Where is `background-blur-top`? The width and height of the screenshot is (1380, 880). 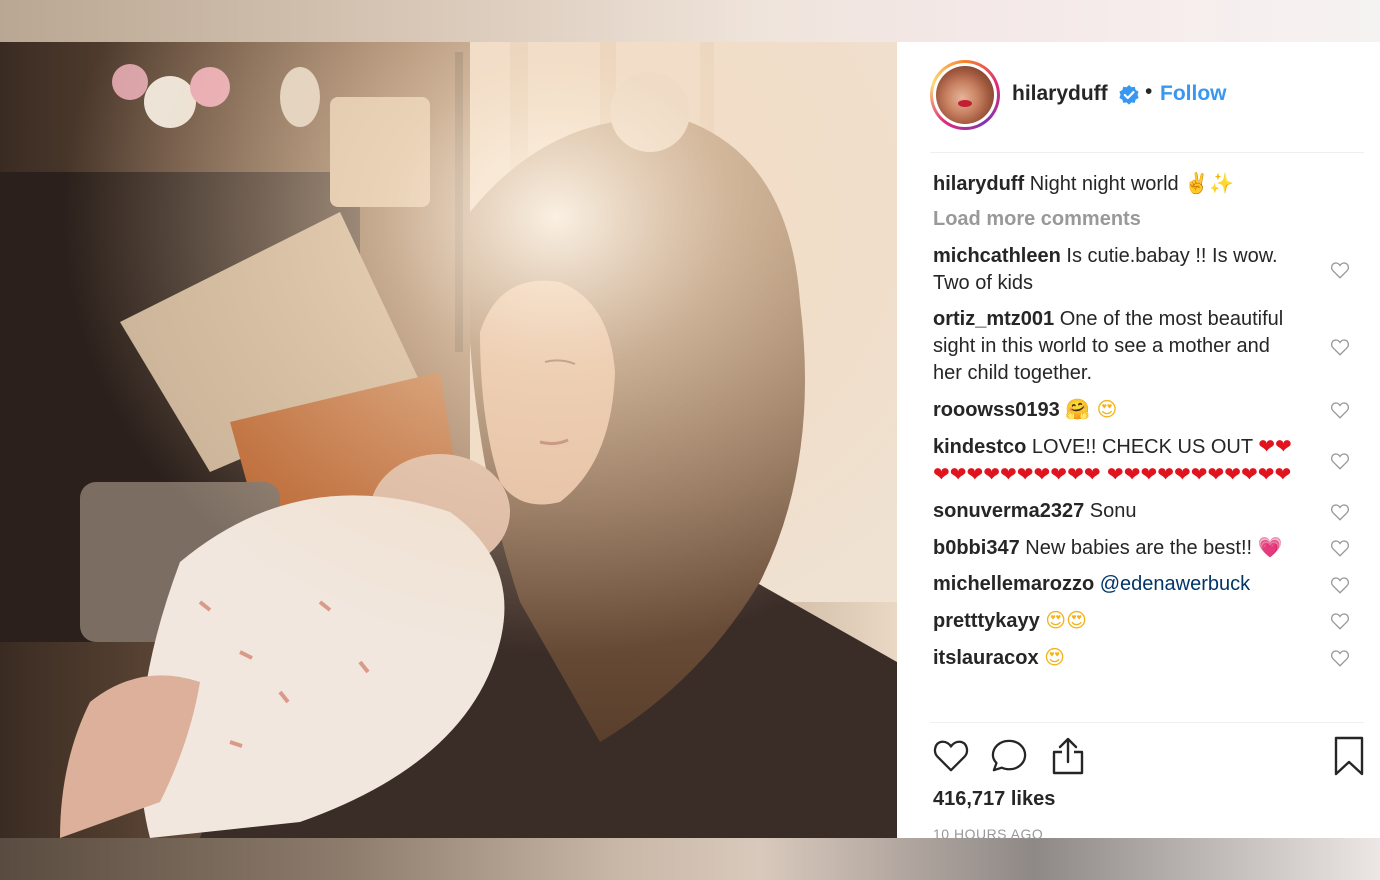 background-blur-top is located at coordinates (690, 21).